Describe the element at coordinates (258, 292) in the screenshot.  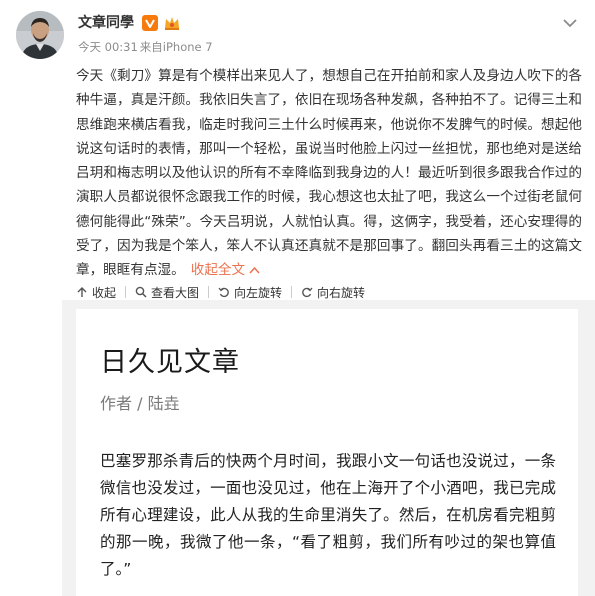
I see `rotate-left-label: 向左旋转` at that location.